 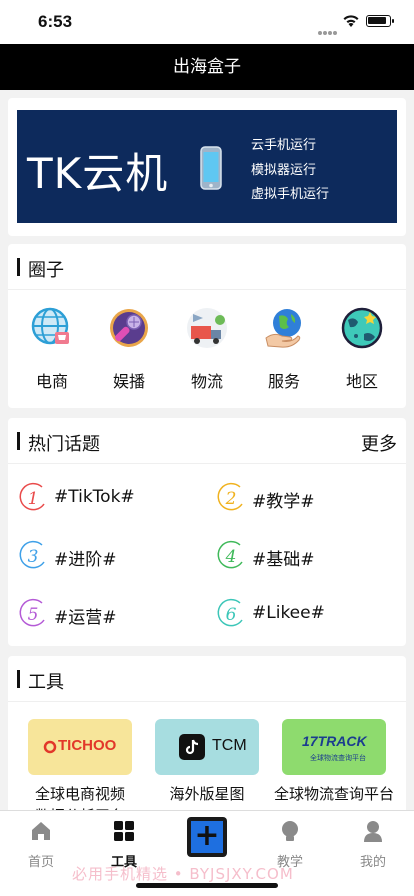 I want to click on topic-label: #TikTok#, so click(x=94, y=497).